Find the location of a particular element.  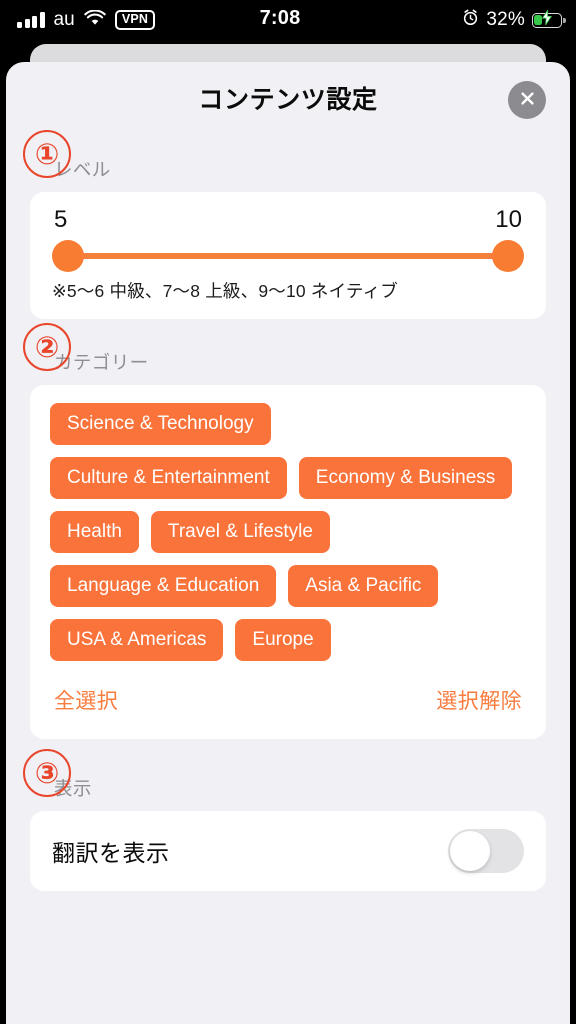

section-header-display: ③ 表示 is located at coordinates (288, 780).